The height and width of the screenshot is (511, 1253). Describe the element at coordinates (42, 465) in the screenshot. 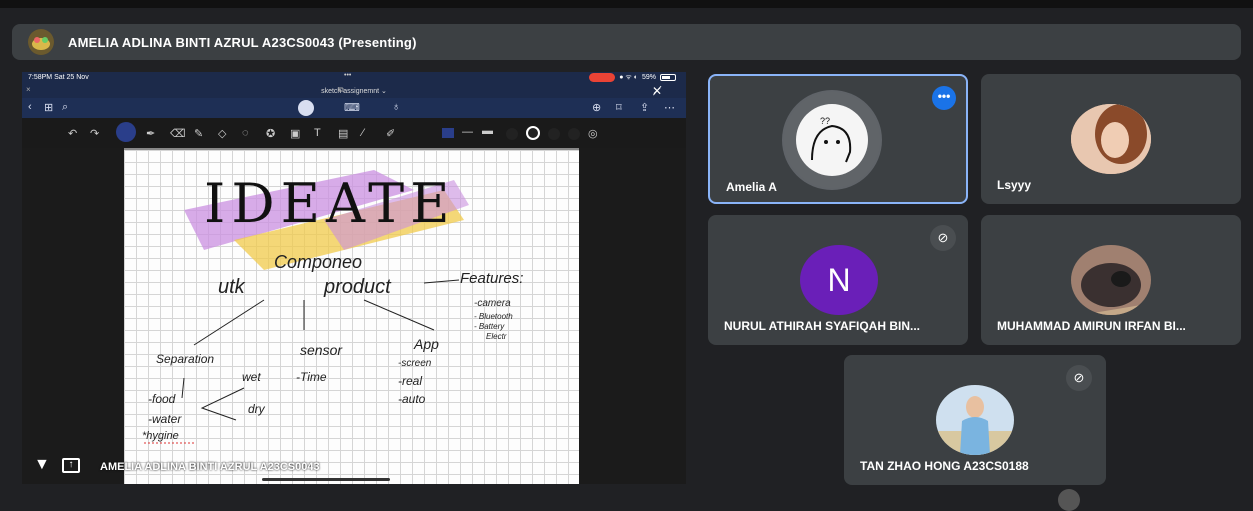

I see `pin-icon: ▼` at that location.